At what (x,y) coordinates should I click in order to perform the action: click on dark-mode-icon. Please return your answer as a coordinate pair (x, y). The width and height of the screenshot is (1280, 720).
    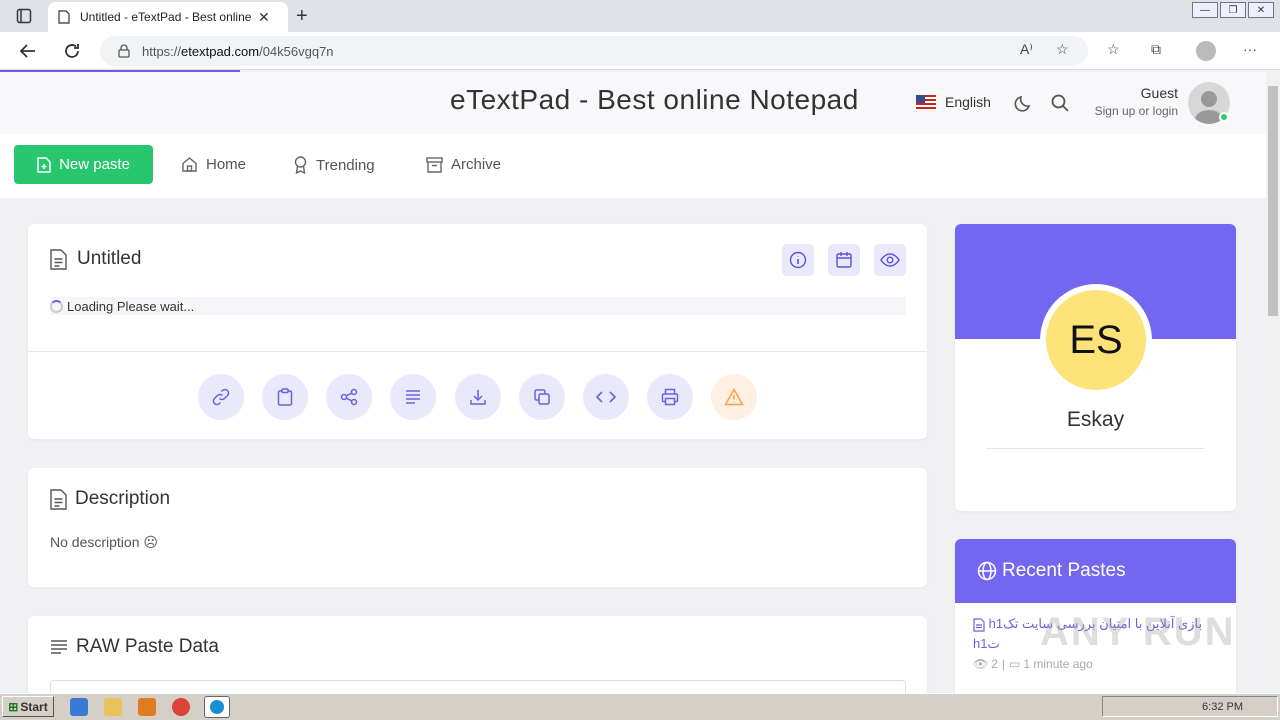
    Looking at the image, I should click on (1024, 103).